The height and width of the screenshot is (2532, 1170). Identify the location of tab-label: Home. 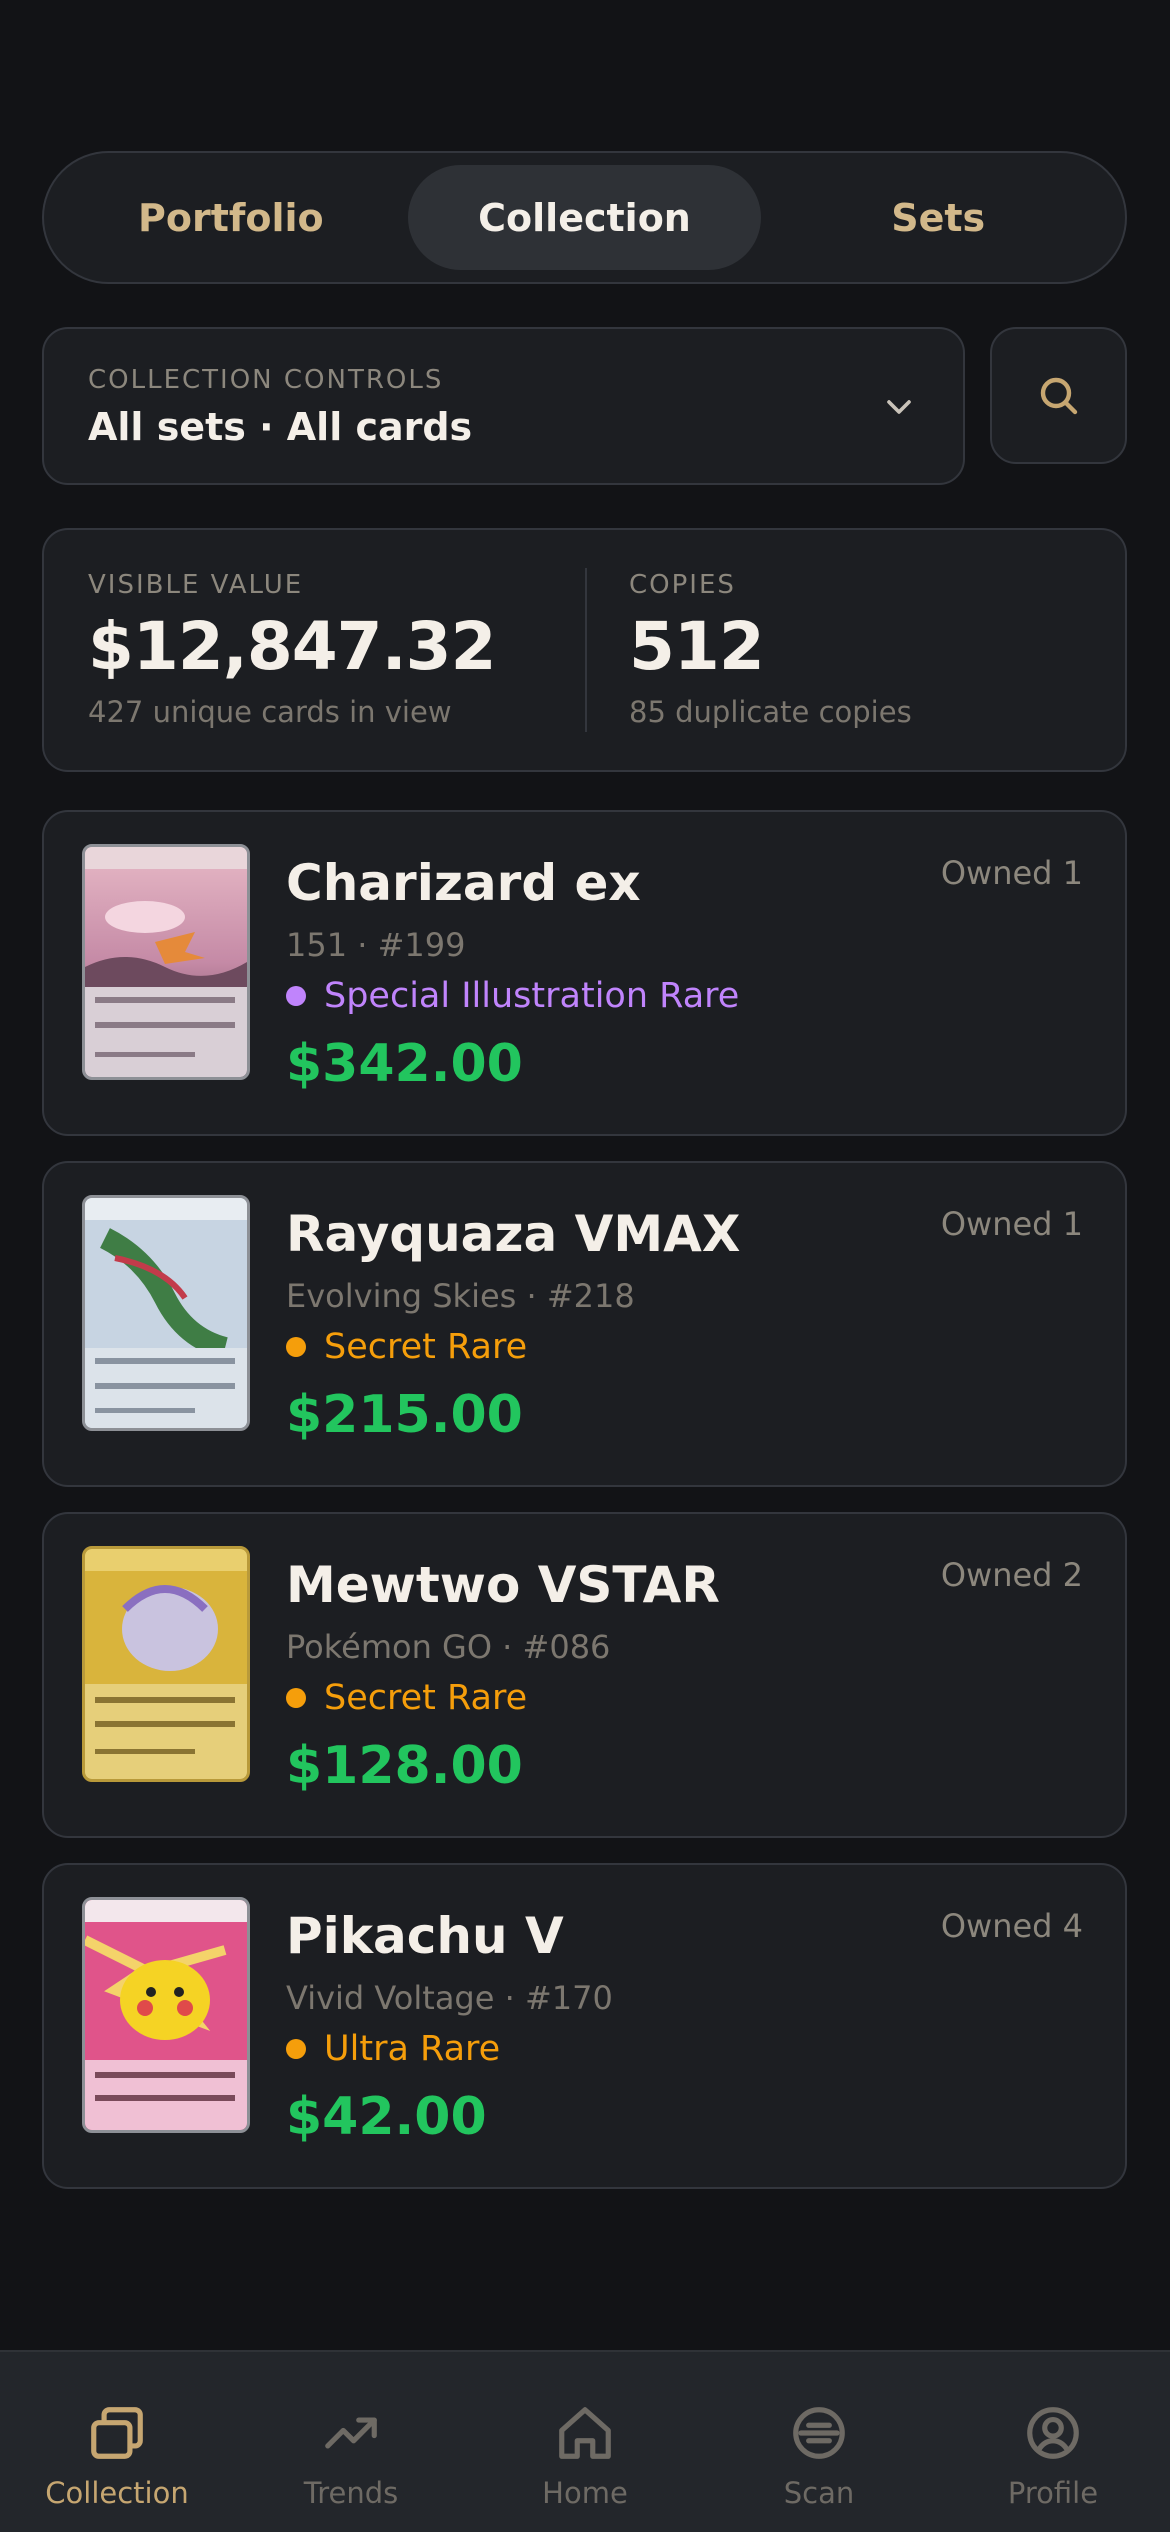
(585, 2493).